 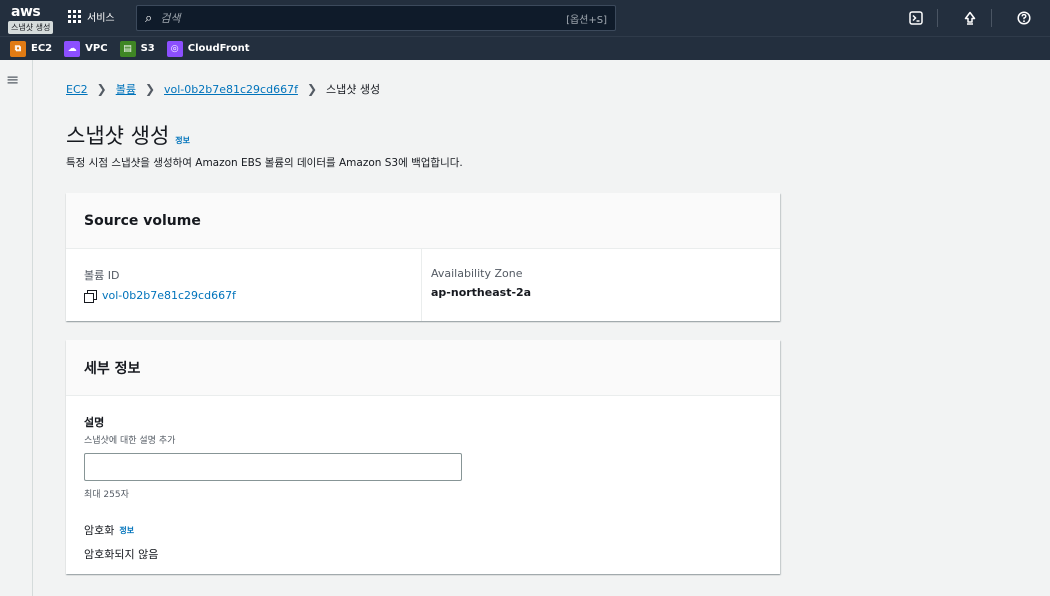 I want to click on ec2-icon: ⧉, so click(x=18, y=48).